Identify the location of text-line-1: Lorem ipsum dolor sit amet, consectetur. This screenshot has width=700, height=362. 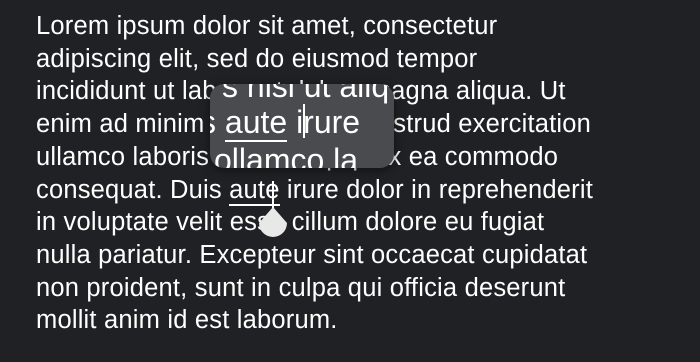
(267, 26).